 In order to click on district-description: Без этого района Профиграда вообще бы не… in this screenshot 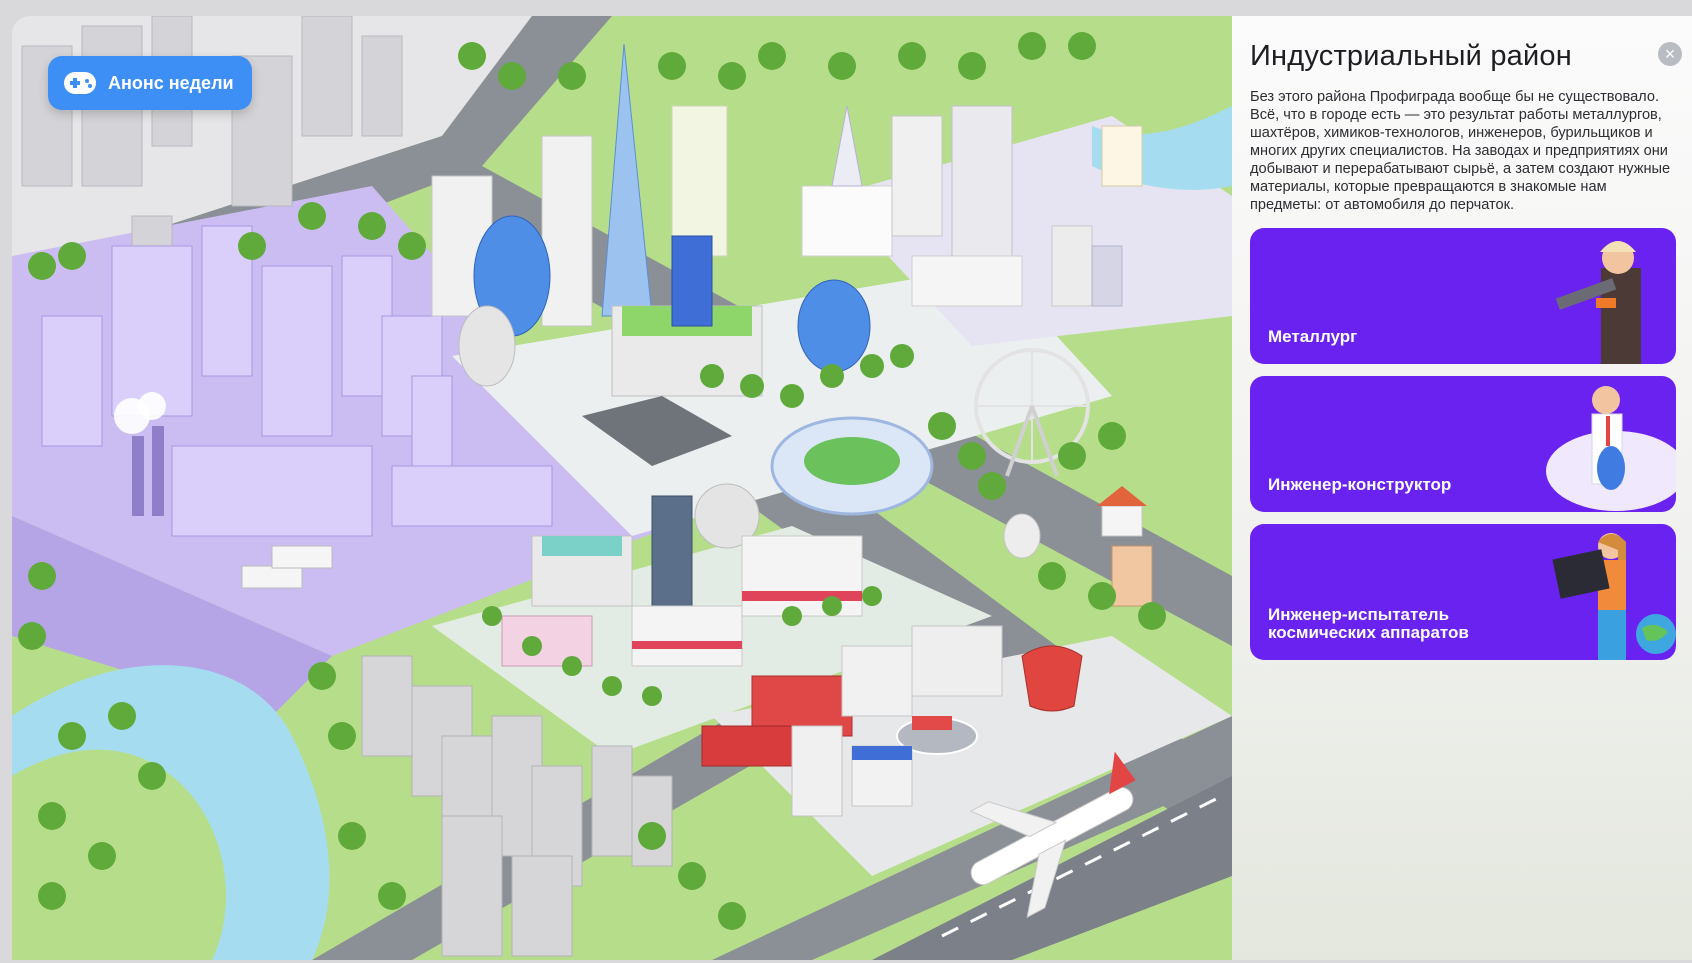, I will do `click(1460, 151)`.